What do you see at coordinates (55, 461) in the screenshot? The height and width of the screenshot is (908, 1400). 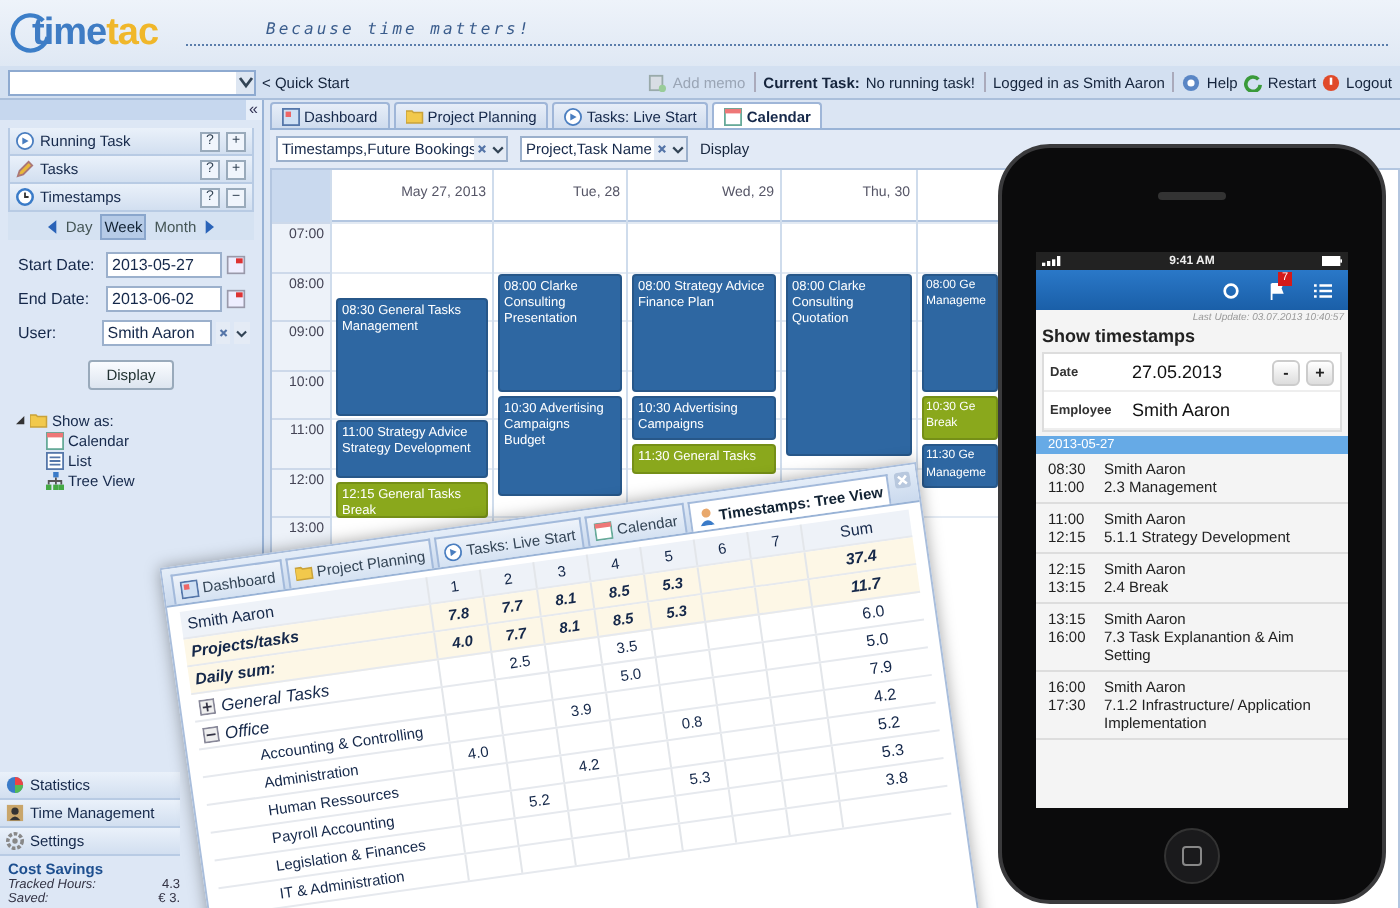 I see `list-icon` at bounding box center [55, 461].